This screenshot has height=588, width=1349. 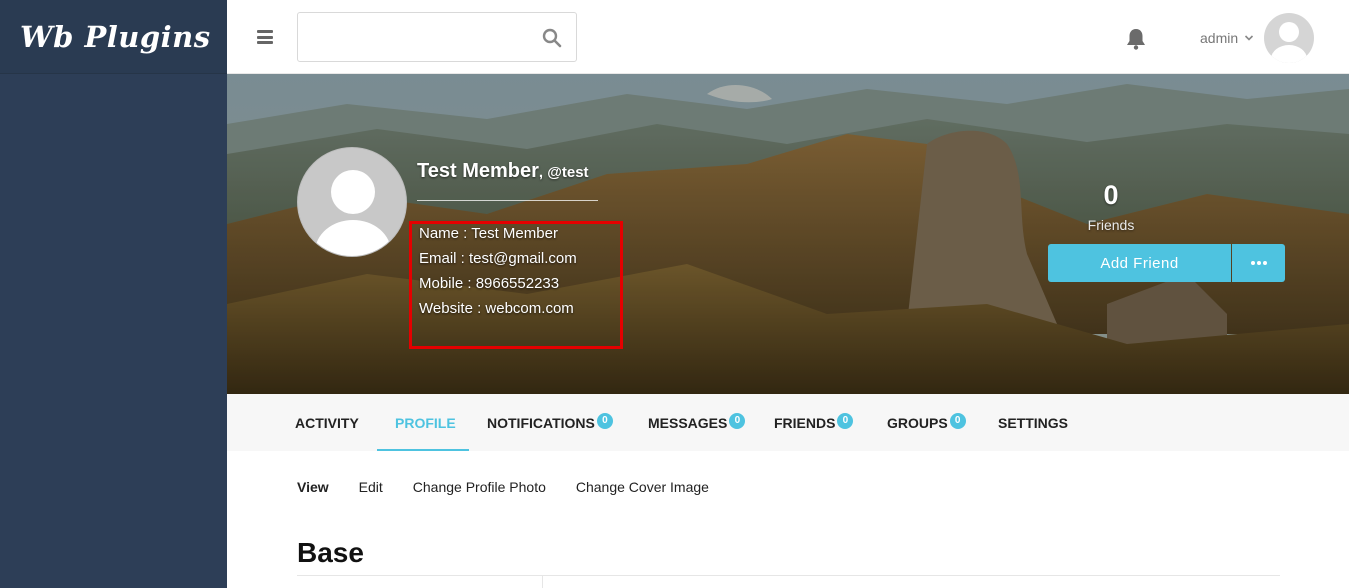 I want to click on username-label: admin, so click(x=1219, y=38).